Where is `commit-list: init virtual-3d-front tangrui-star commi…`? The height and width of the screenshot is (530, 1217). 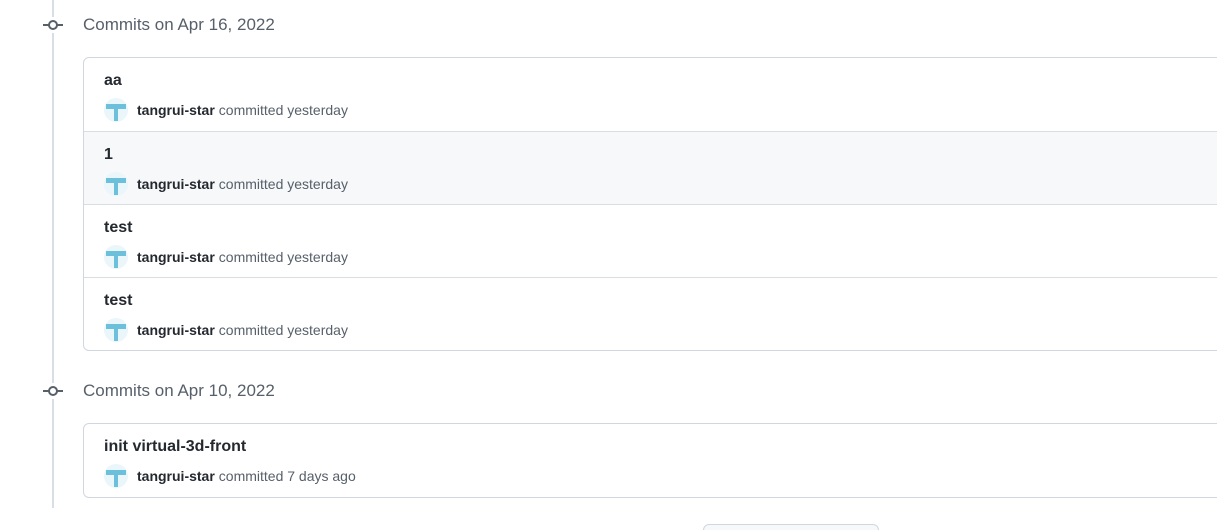
commit-list: init virtual-3d-front tangrui-star commi… is located at coordinates (650, 460).